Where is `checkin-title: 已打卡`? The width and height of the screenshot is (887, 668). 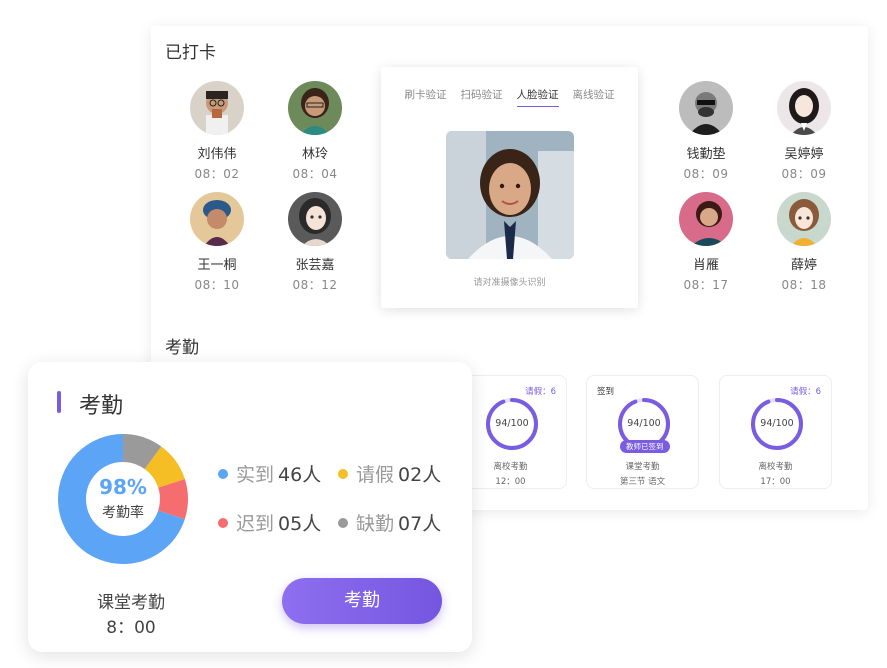
checkin-title: 已打卡 is located at coordinates (190, 53).